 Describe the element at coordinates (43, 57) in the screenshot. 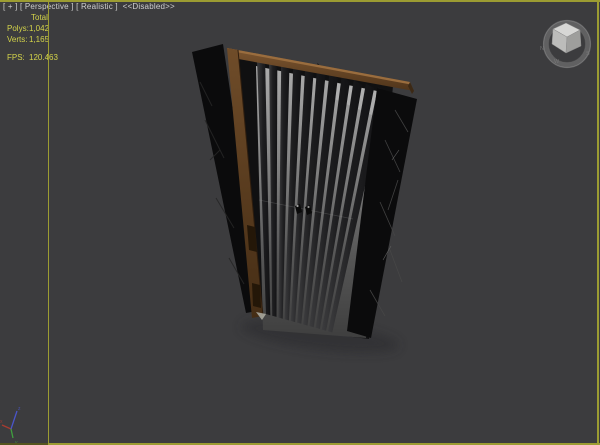

I see `stats-fps-value: 120.463` at that location.